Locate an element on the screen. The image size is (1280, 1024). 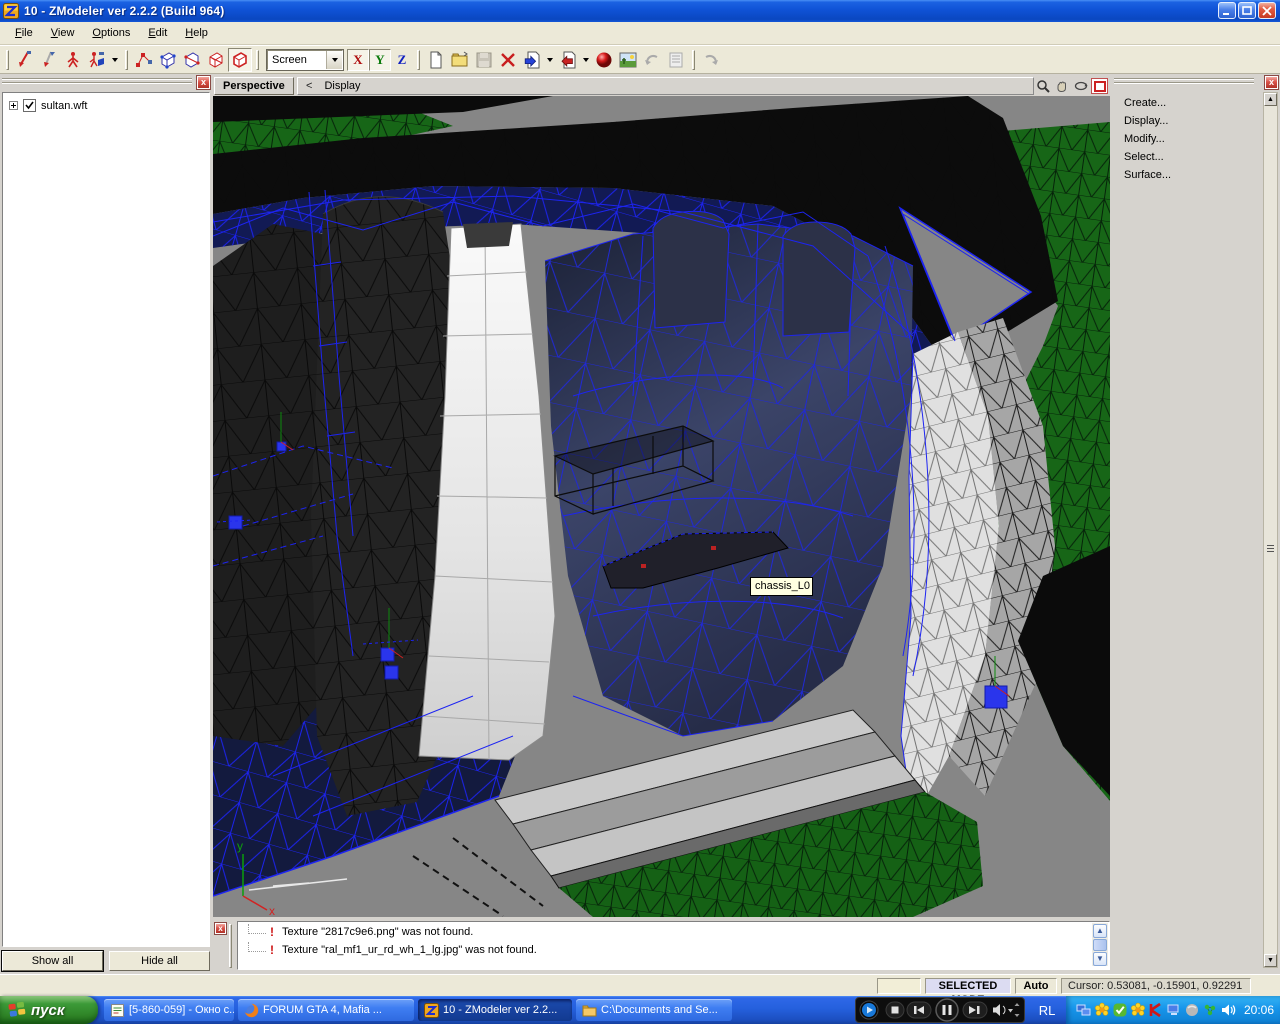
menu-edit: Edit is located at coordinates (157, 33).